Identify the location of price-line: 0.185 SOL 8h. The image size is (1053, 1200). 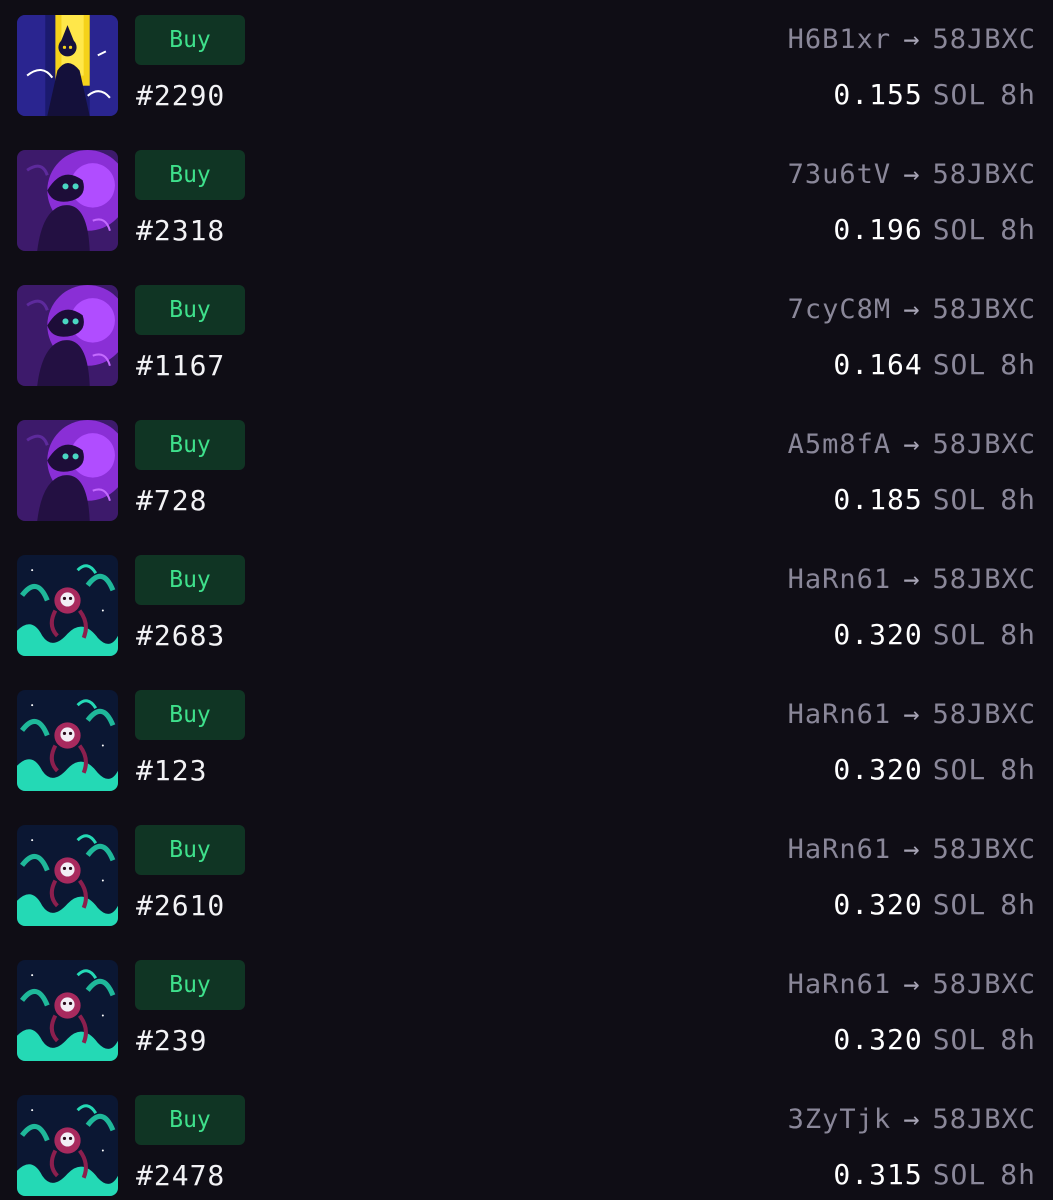
(934, 500).